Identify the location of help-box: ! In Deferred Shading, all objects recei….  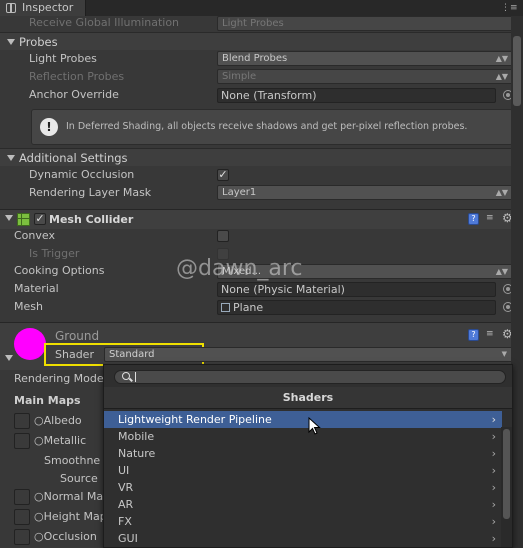
(272, 127).